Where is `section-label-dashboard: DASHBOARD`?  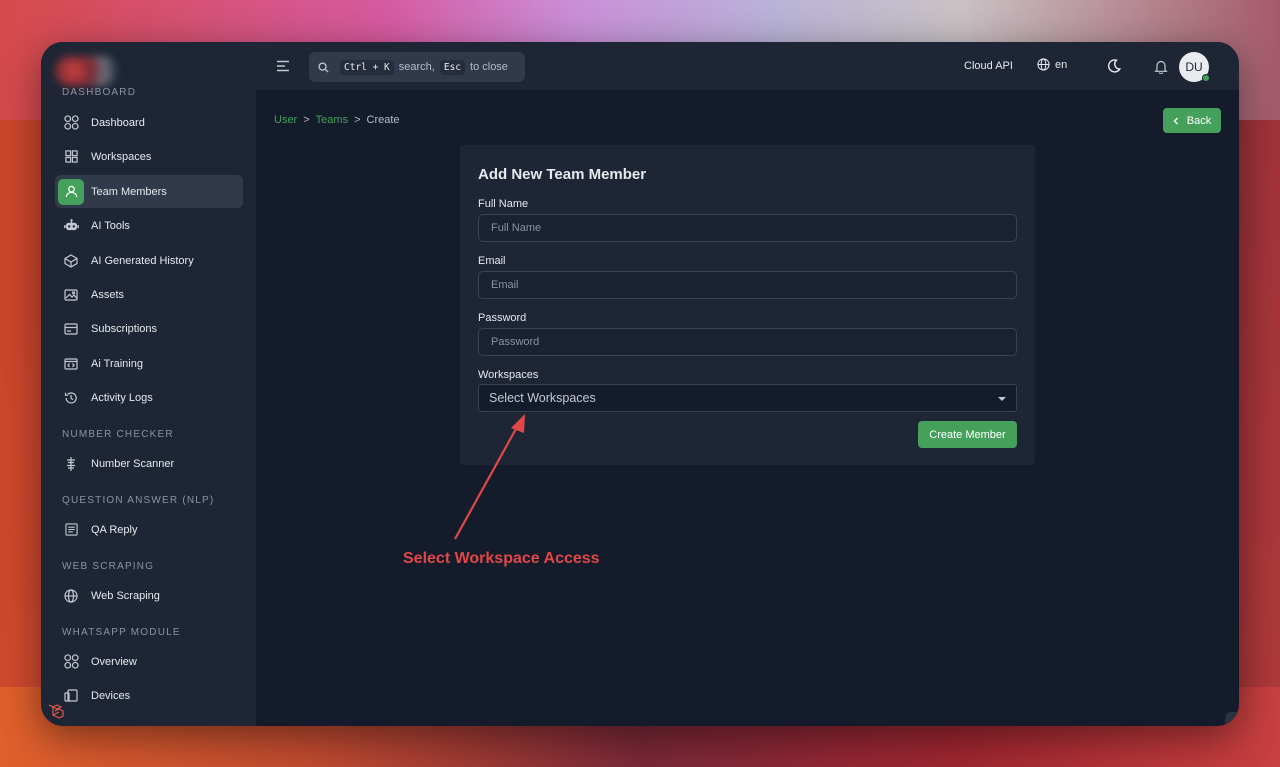 section-label-dashboard: DASHBOARD is located at coordinates (99, 92).